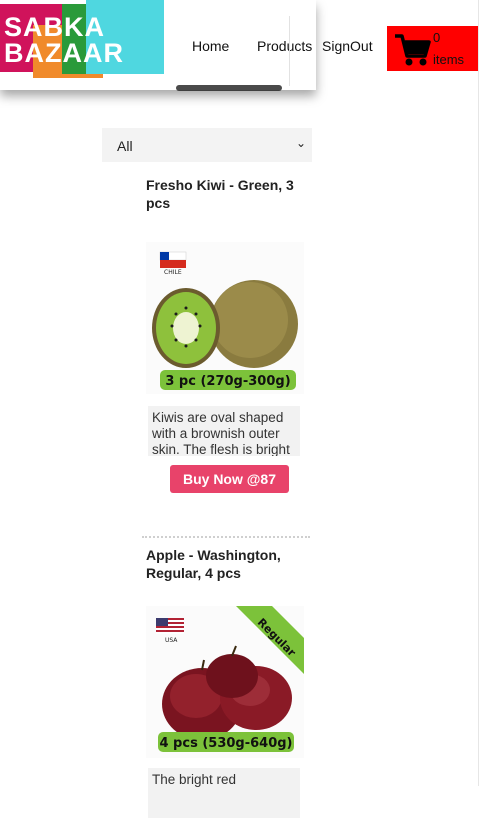 This screenshot has height=818, width=481. I want to click on product-title: Fresho Kiwi - Green, 3 pcs, so click(220, 194).